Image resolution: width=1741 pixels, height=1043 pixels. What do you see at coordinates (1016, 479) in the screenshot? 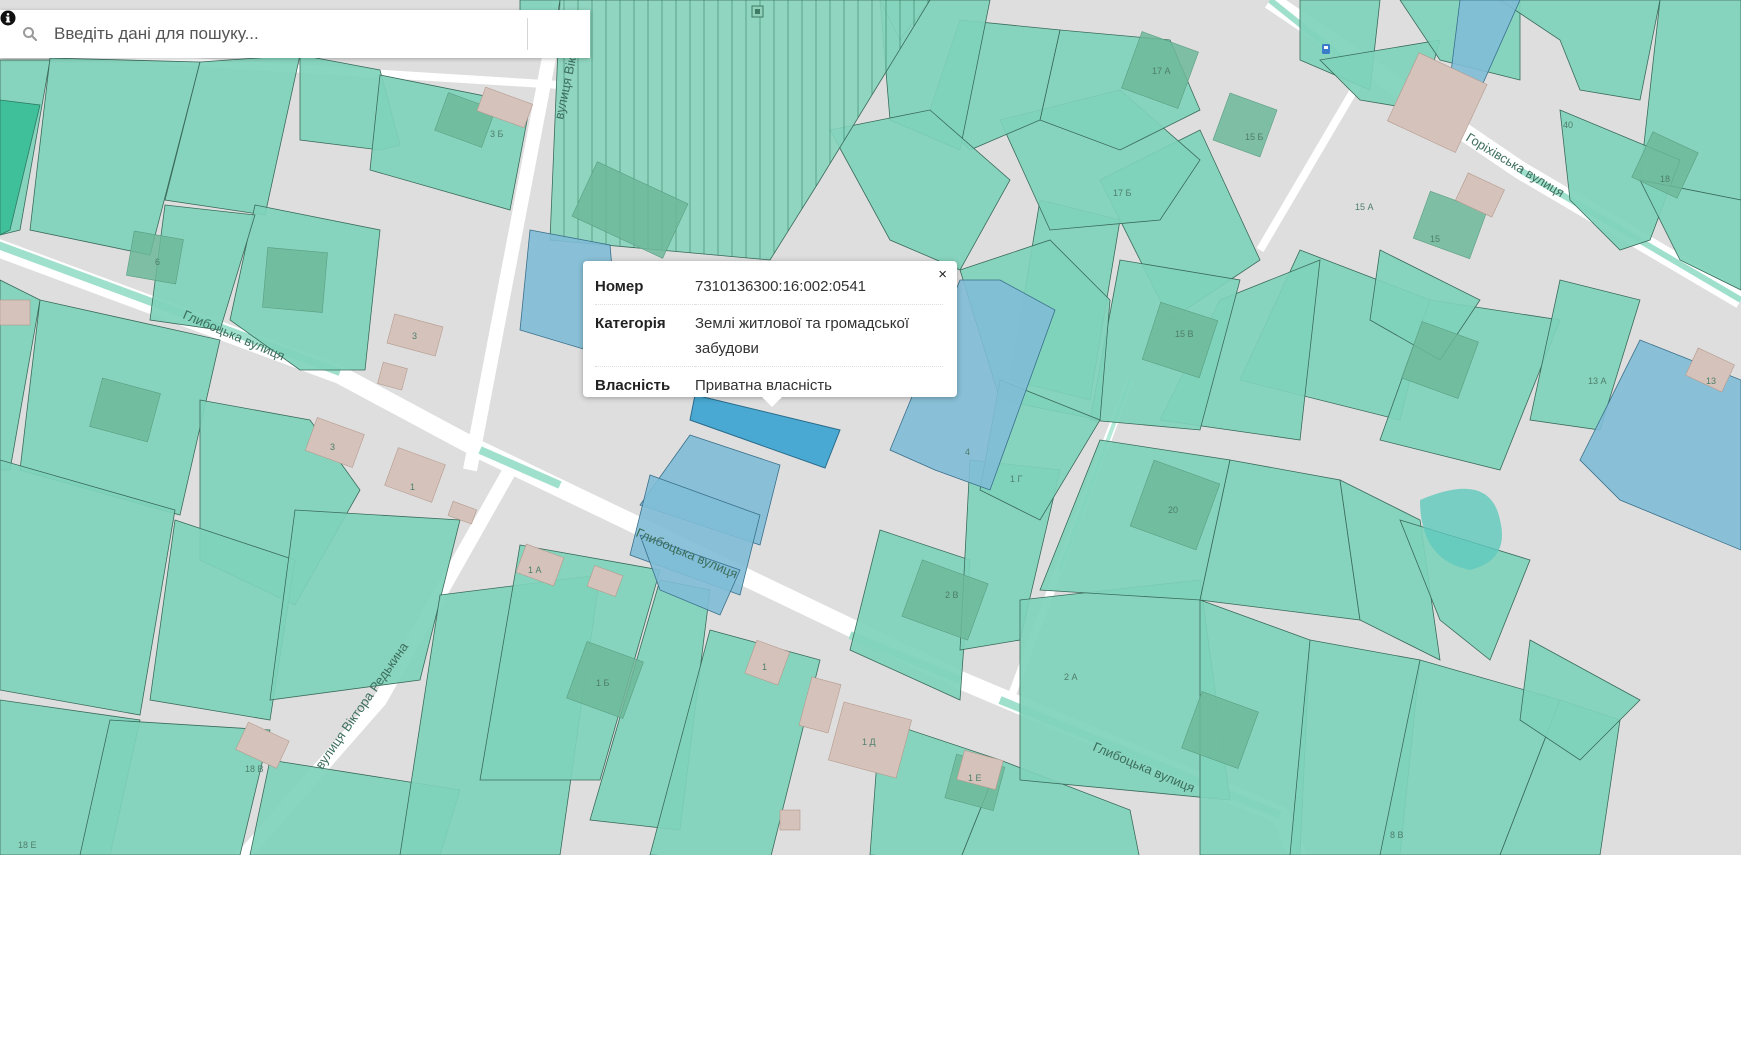
I see `house-number: 1 Г` at bounding box center [1016, 479].